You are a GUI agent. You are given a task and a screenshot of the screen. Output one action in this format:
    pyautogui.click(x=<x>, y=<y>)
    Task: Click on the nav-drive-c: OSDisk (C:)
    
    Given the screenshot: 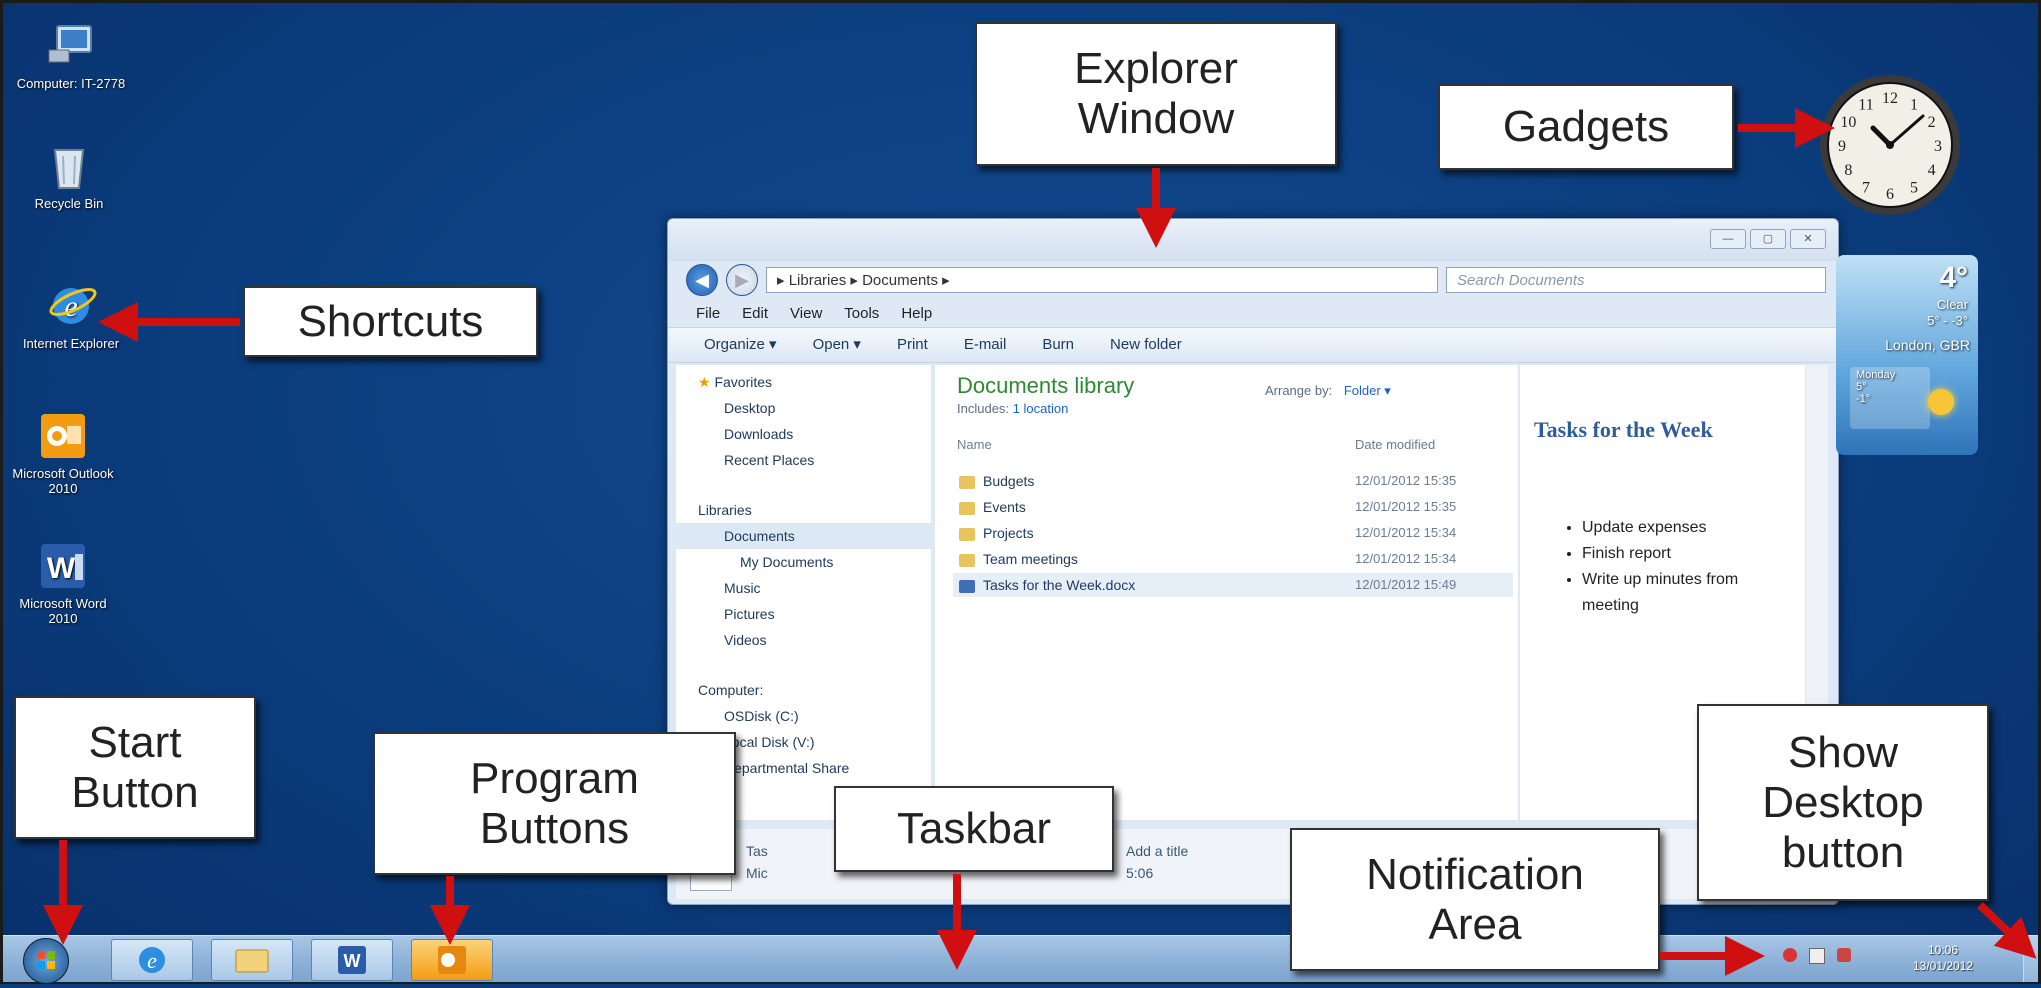 What is the action you would take?
    pyautogui.click(x=803, y=716)
    